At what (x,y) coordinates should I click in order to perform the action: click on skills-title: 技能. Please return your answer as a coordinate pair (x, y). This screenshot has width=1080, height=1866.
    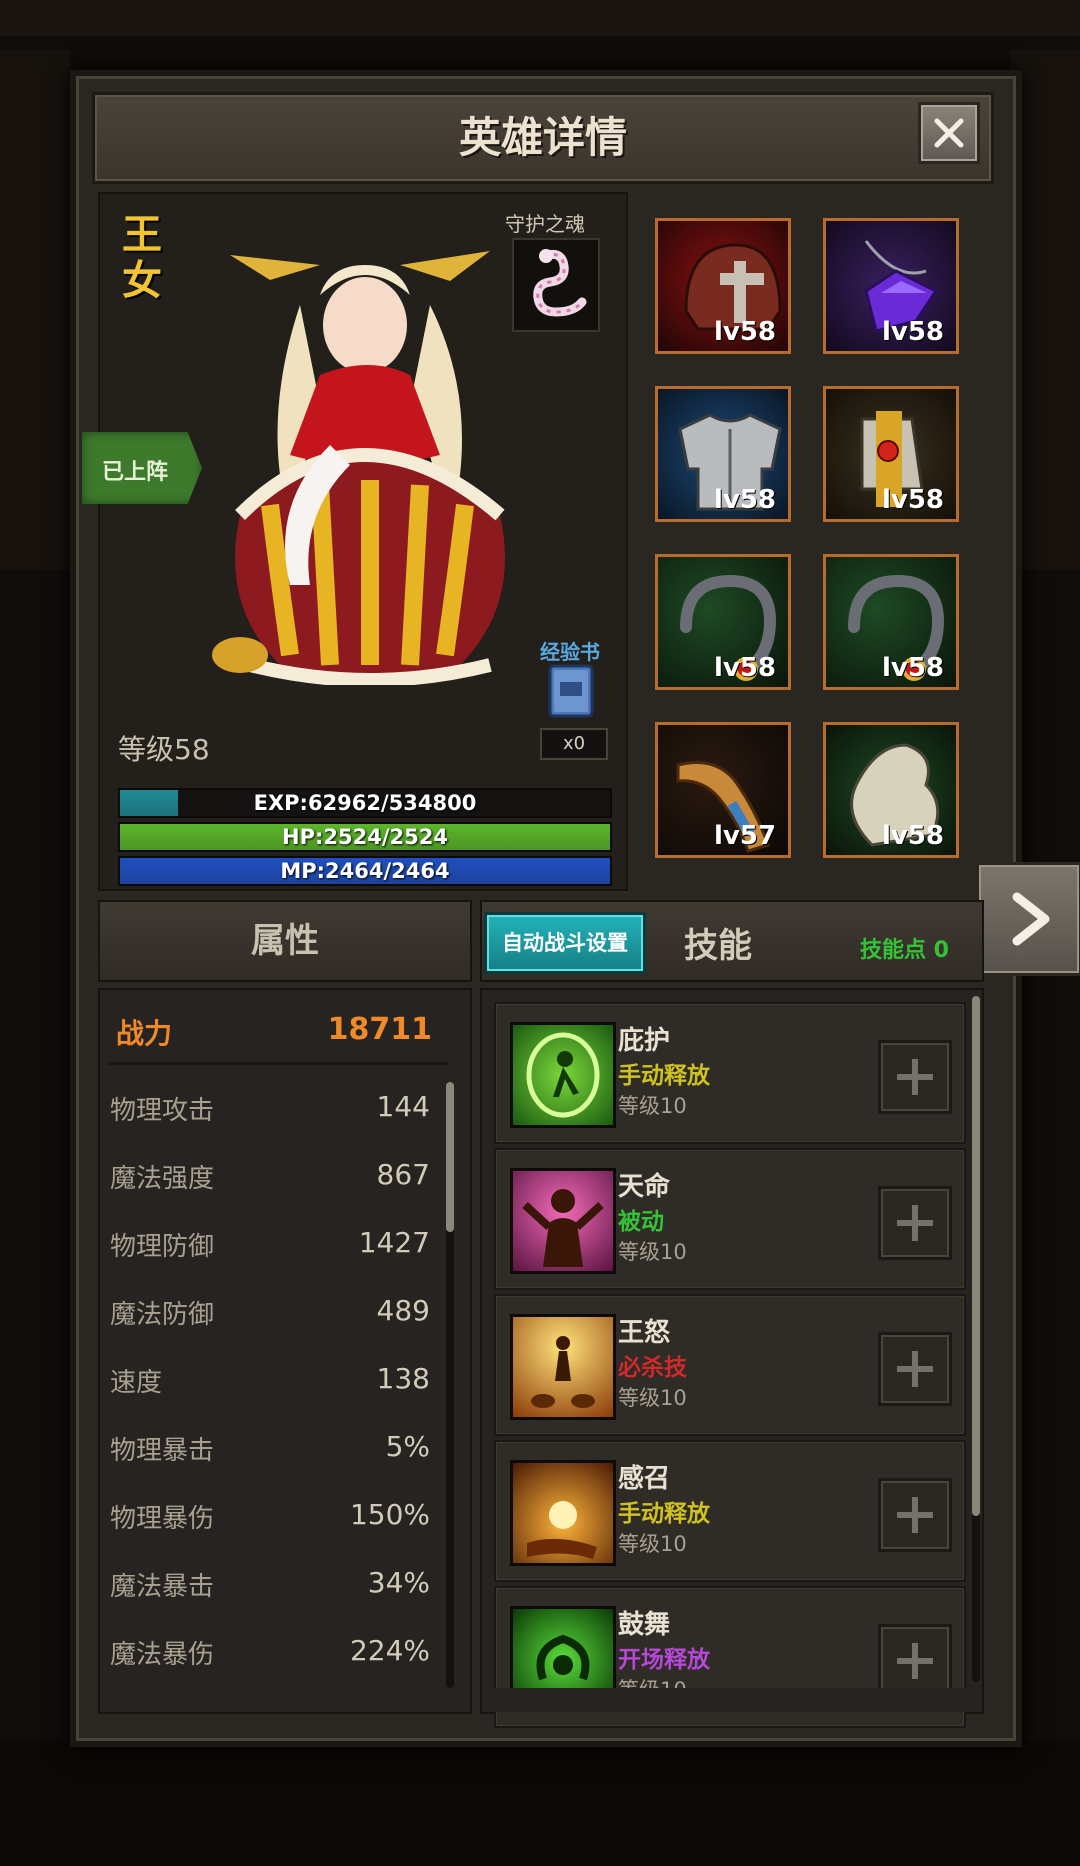
    Looking at the image, I should click on (718, 946).